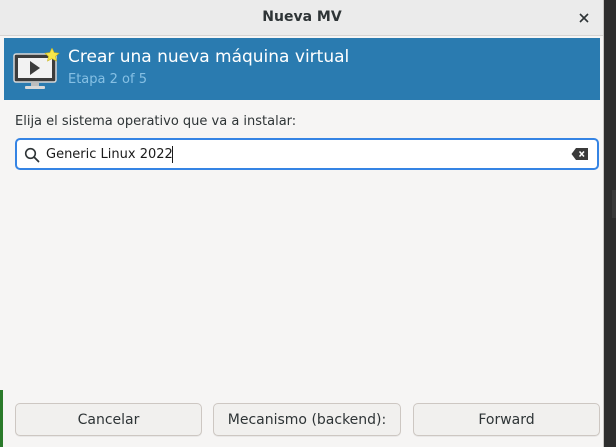 This screenshot has height=447, width=616. What do you see at coordinates (108, 419) in the screenshot?
I see `cancel-button: Cancelar` at bounding box center [108, 419].